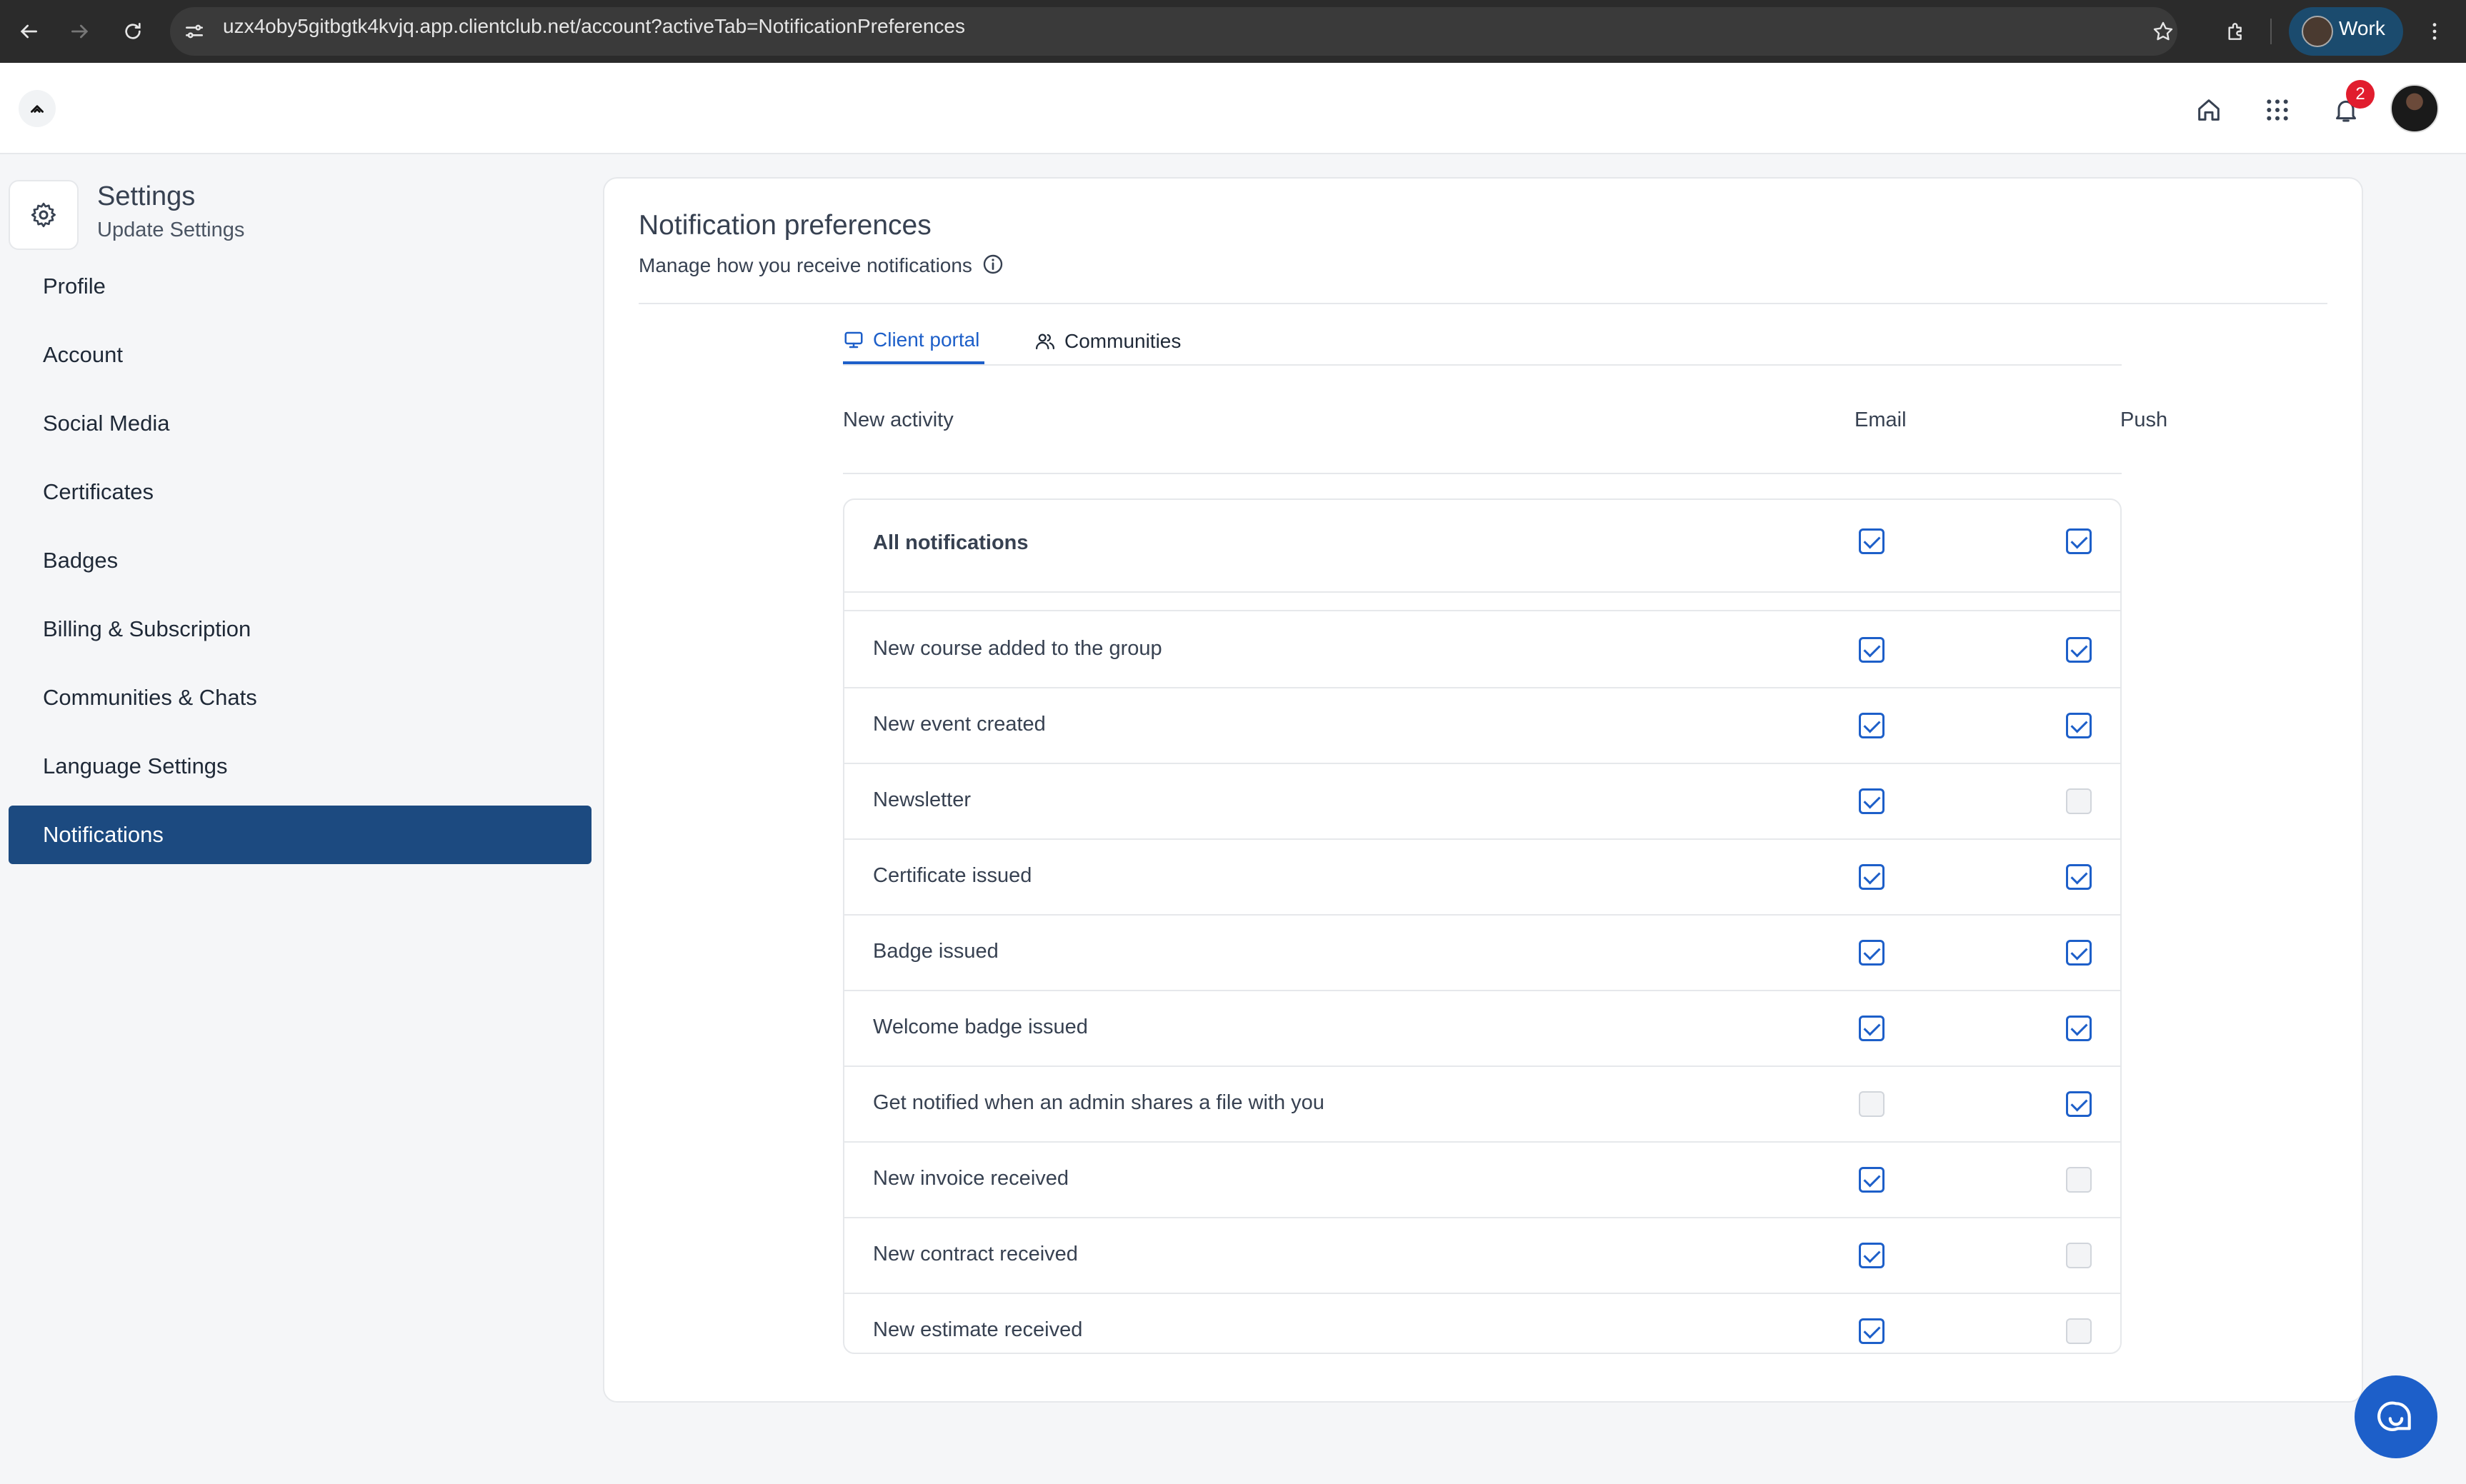 Image resolution: width=2466 pixels, height=1484 pixels. Describe the element at coordinates (300, 492) in the screenshot. I see `sidebar-item-certificates: Certificates` at that location.